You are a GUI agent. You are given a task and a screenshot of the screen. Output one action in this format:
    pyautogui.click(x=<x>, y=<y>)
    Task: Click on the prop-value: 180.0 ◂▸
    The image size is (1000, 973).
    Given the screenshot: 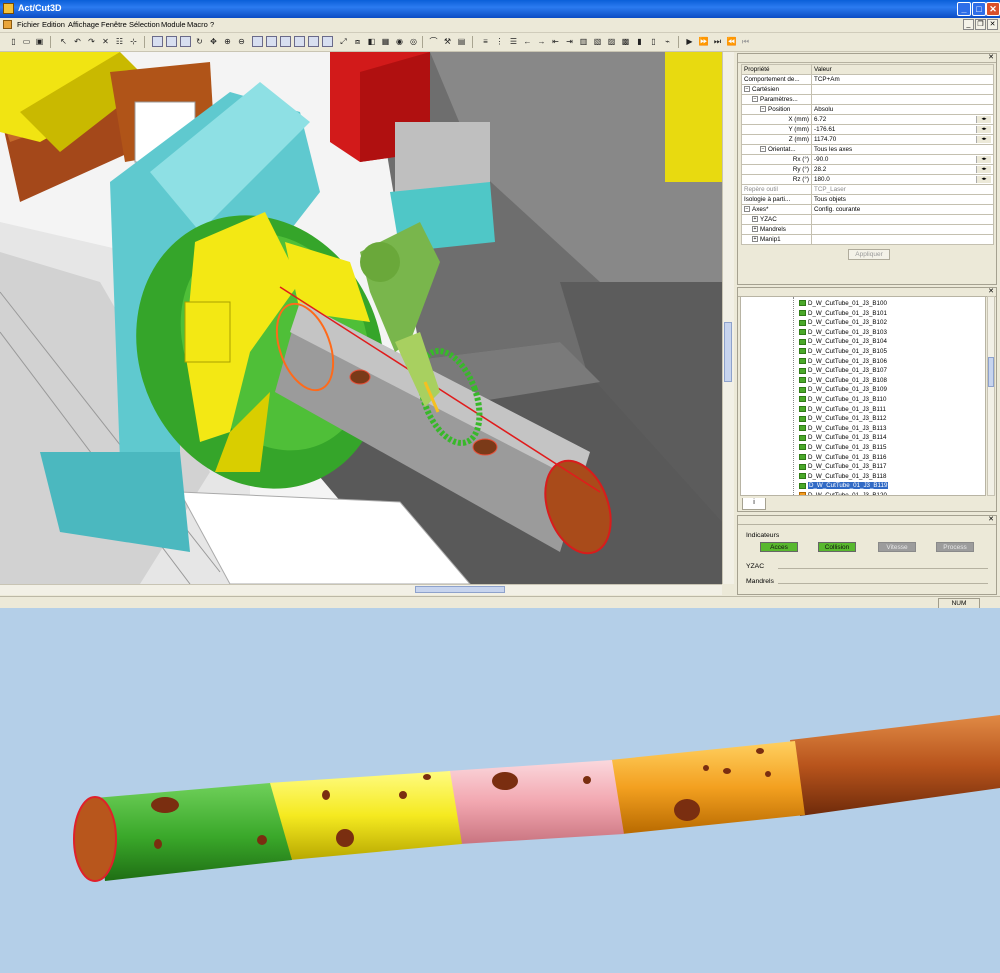 What is the action you would take?
    pyautogui.click(x=902, y=179)
    